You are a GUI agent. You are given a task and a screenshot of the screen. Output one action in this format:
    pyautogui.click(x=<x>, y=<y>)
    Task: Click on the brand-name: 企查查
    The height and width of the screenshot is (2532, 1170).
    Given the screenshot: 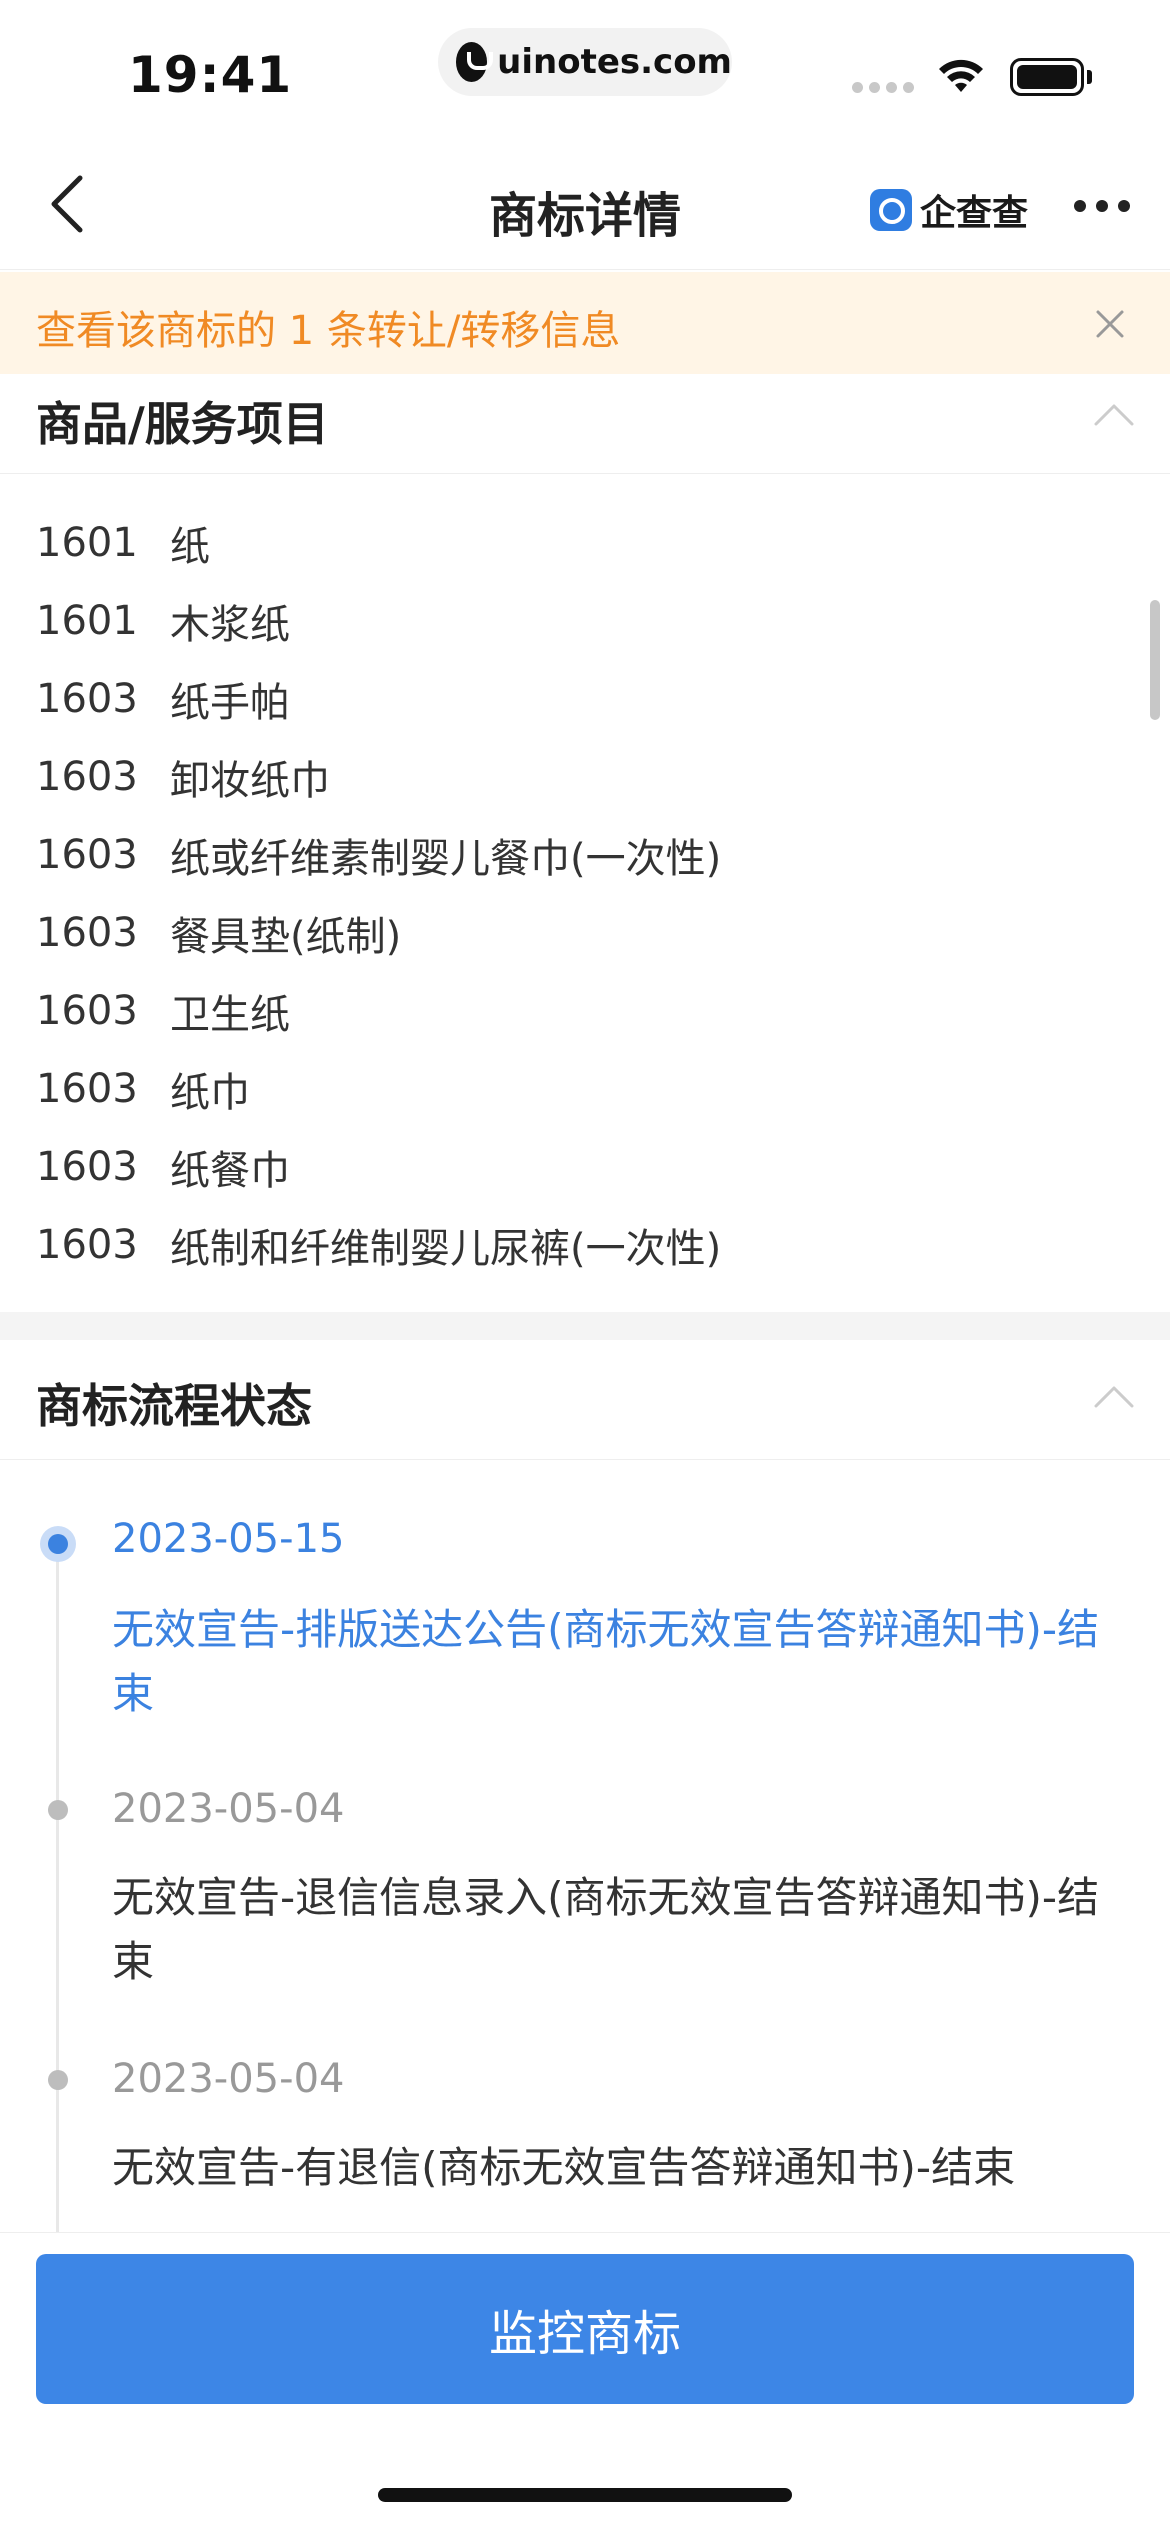 What is the action you would take?
    pyautogui.click(x=974, y=213)
    